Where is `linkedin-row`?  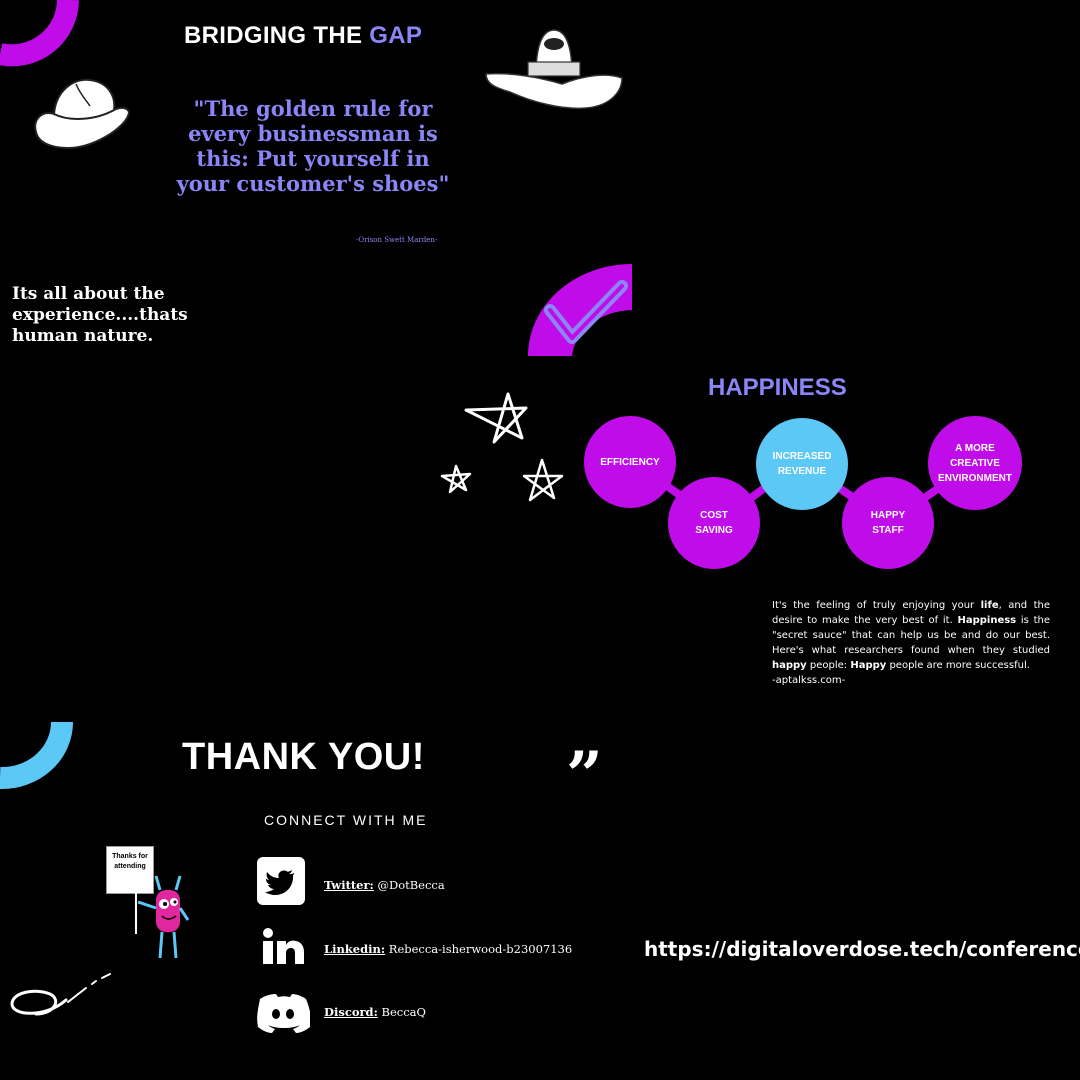
linkedin-row is located at coordinates (281, 945).